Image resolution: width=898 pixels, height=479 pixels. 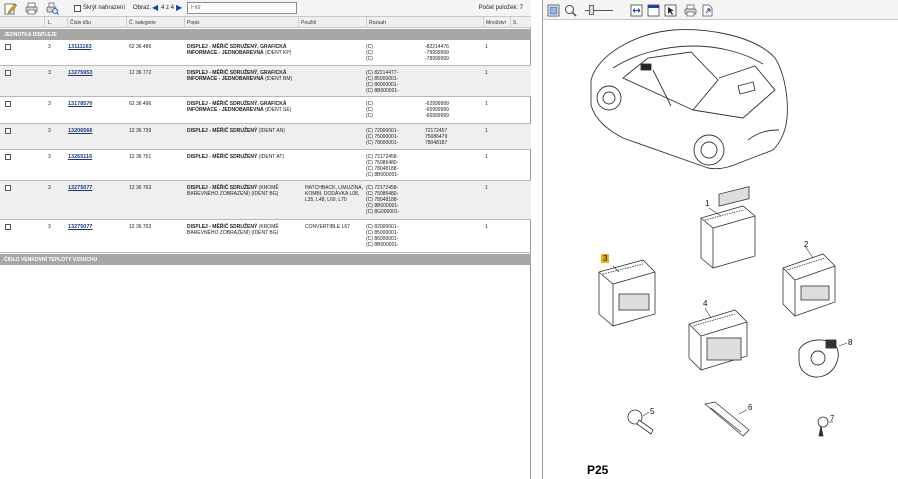 What do you see at coordinates (652, 411) in the screenshot?
I see `callout-5: 5` at bounding box center [652, 411].